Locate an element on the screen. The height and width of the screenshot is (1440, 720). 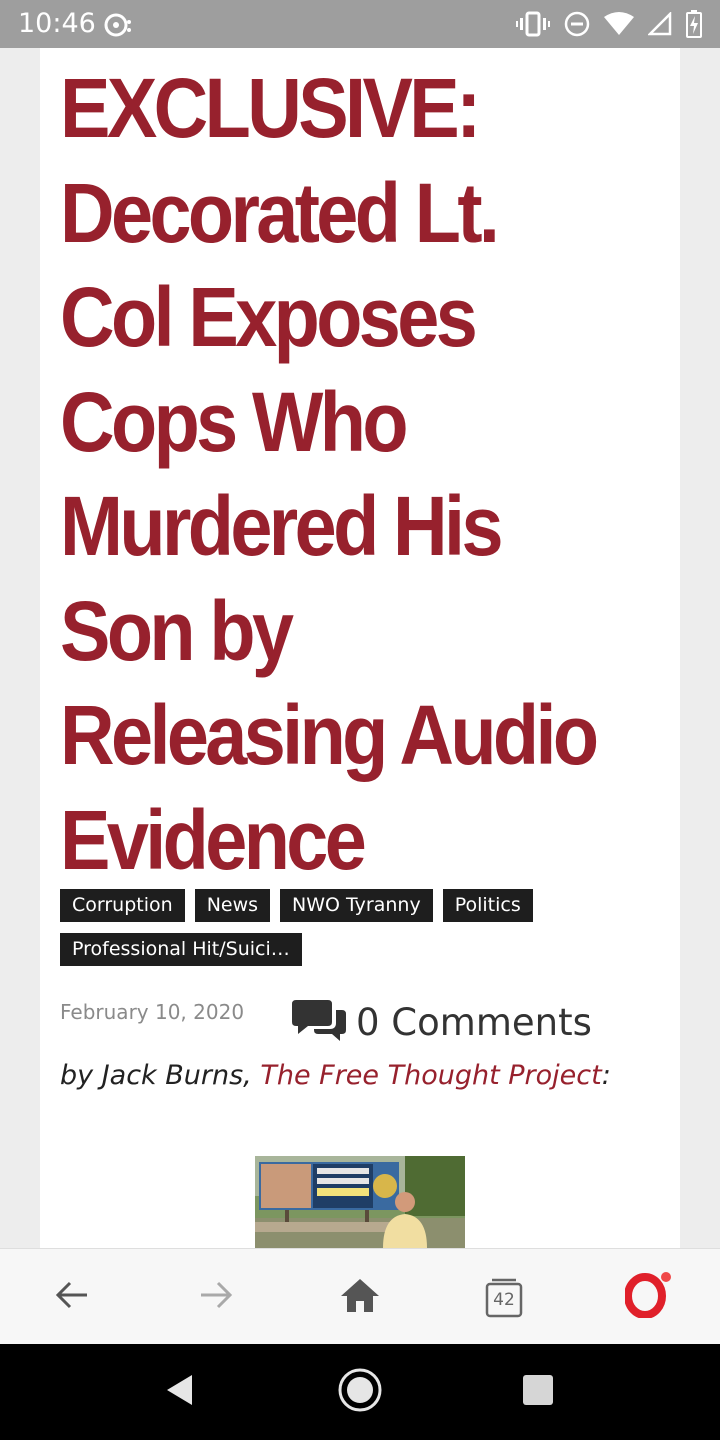
triangle-back-icon is located at coordinates (180, 1392).